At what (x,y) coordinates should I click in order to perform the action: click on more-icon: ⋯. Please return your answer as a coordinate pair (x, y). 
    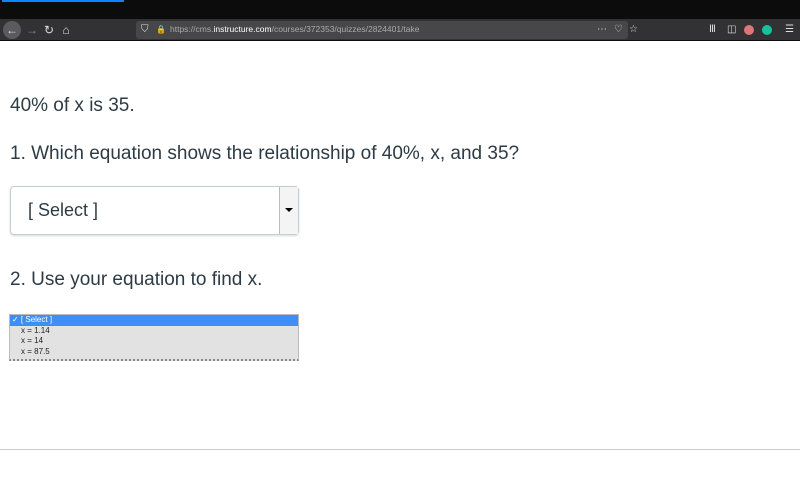
    Looking at the image, I should click on (602, 30).